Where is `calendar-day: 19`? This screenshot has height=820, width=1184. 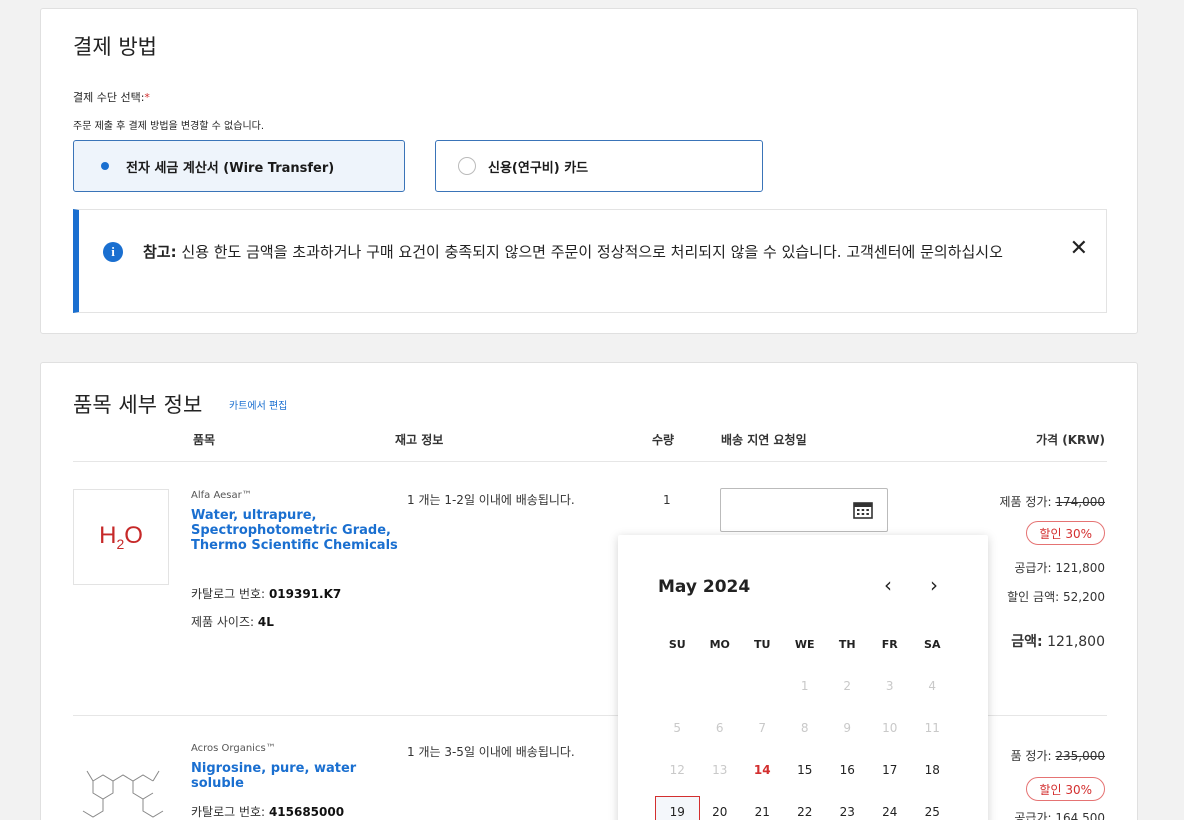 calendar-day: 19 is located at coordinates (677, 808).